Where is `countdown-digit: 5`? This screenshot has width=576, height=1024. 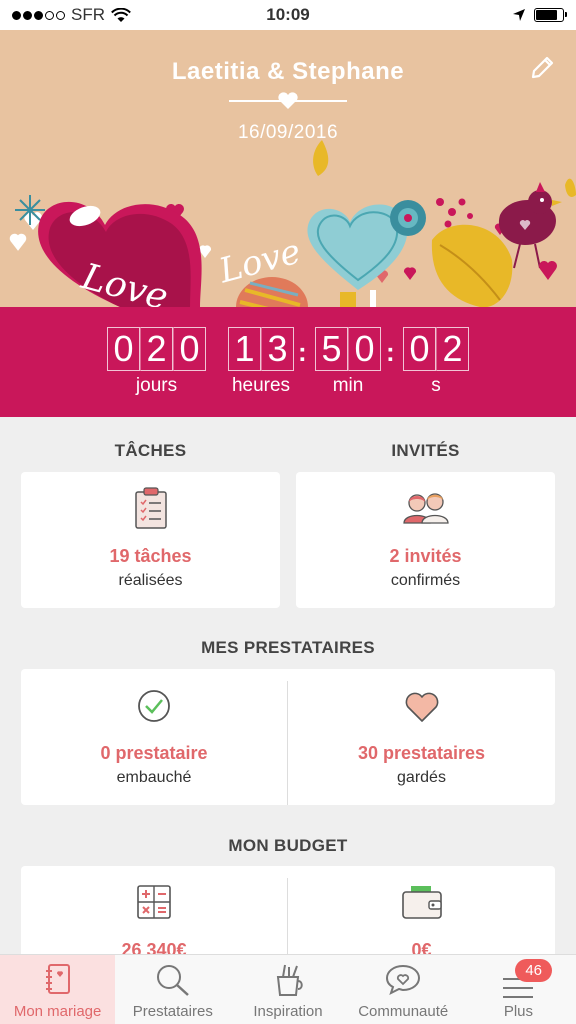 countdown-digit: 5 is located at coordinates (331, 349).